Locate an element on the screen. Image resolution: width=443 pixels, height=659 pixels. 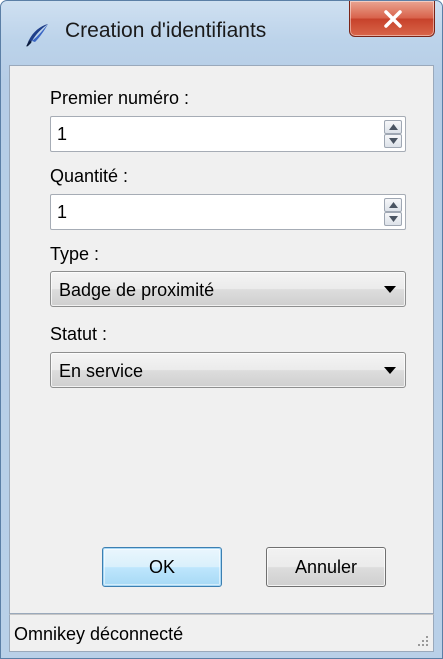
type-selected-value: Badge de proximité is located at coordinates (137, 290).